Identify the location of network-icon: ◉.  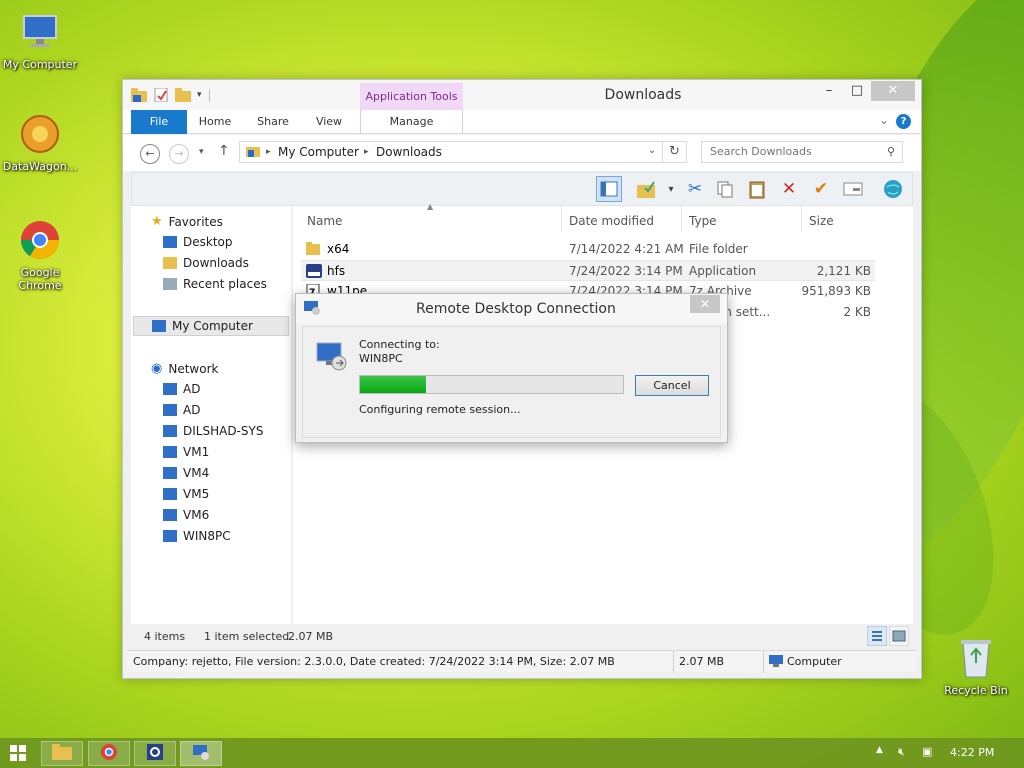
(157, 368).